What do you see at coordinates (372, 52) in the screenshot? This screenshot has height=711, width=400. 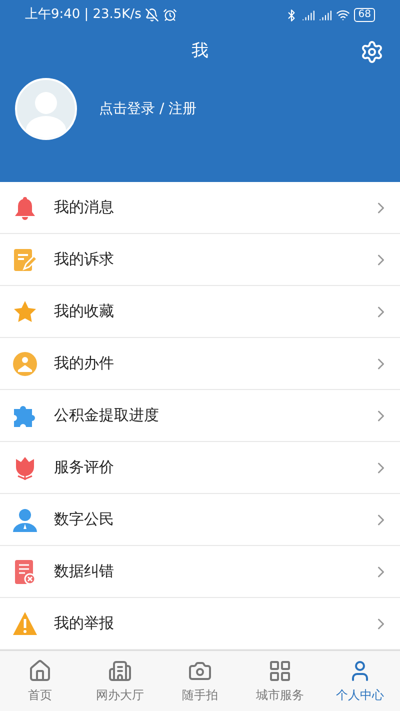 I see `settings-button` at bounding box center [372, 52].